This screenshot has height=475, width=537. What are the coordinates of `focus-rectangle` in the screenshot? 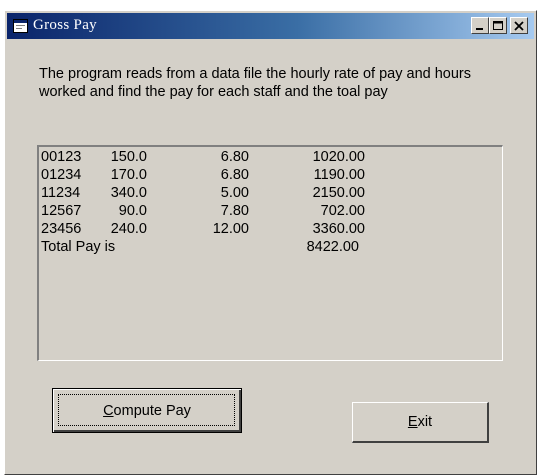 It's located at (146, 410).